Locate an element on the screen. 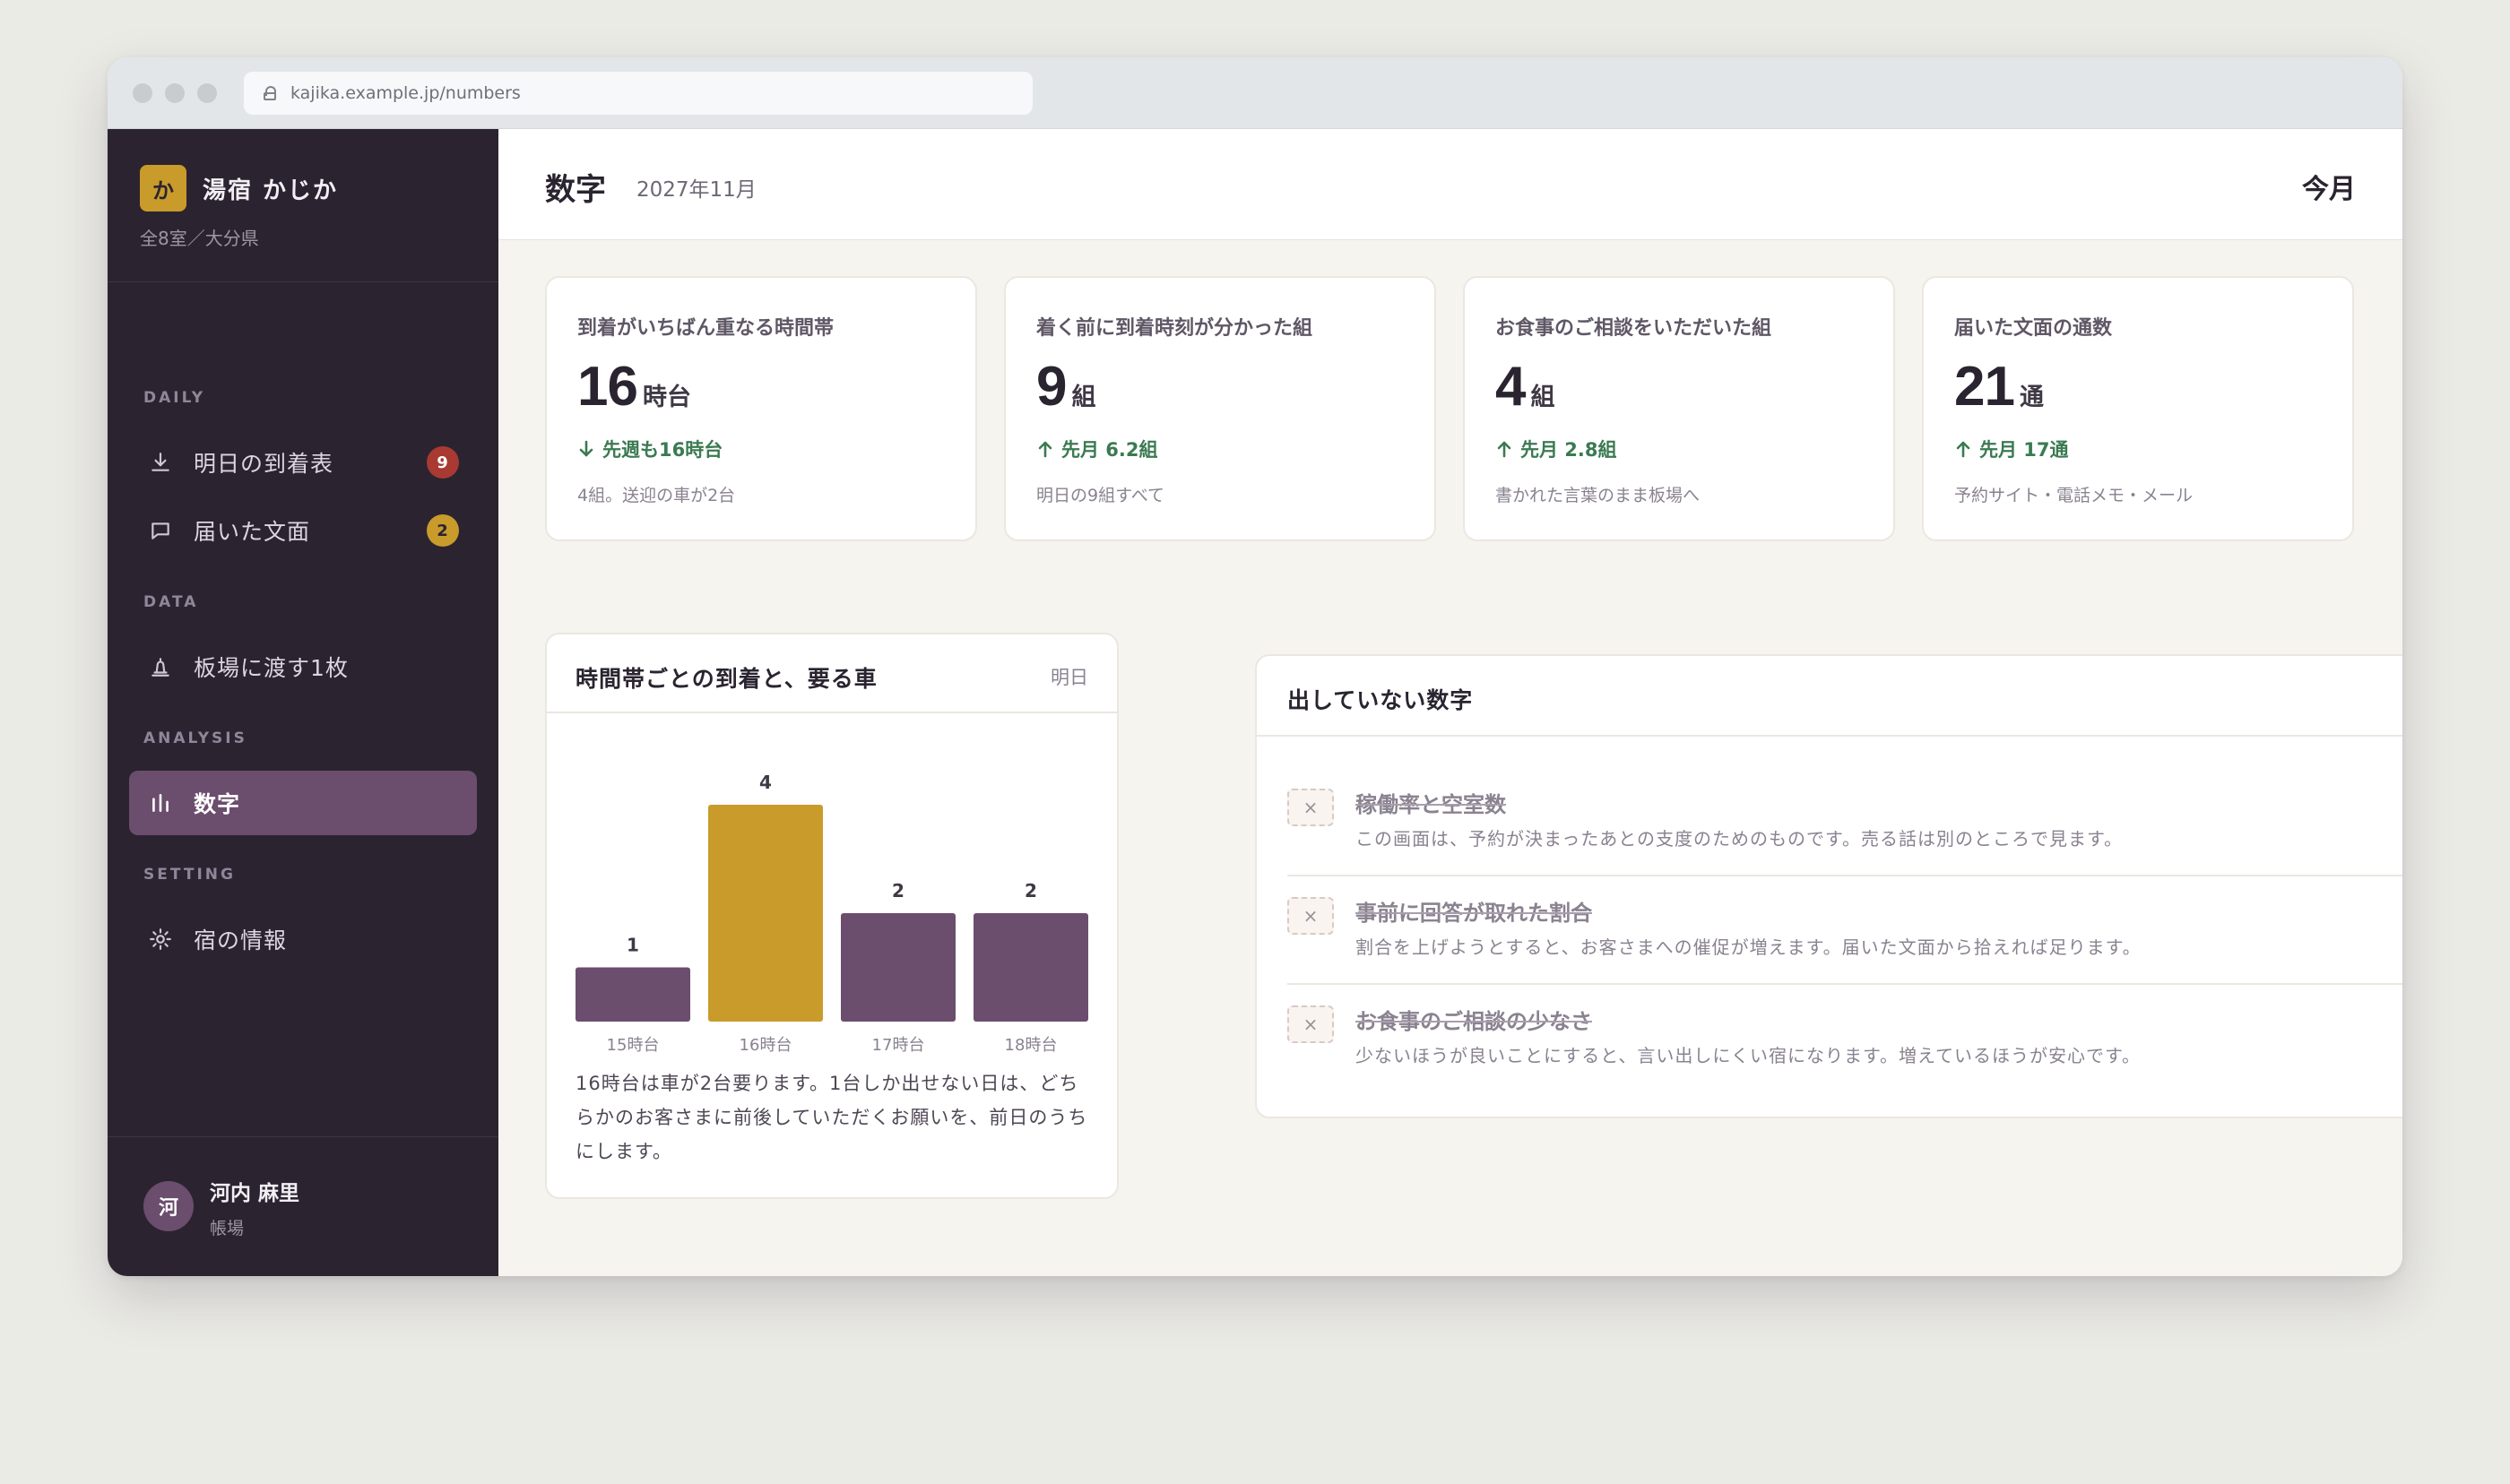 The width and height of the screenshot is (2510, 1484). chart-category-label: 18時台 is located at coordinates (1031, 1045).